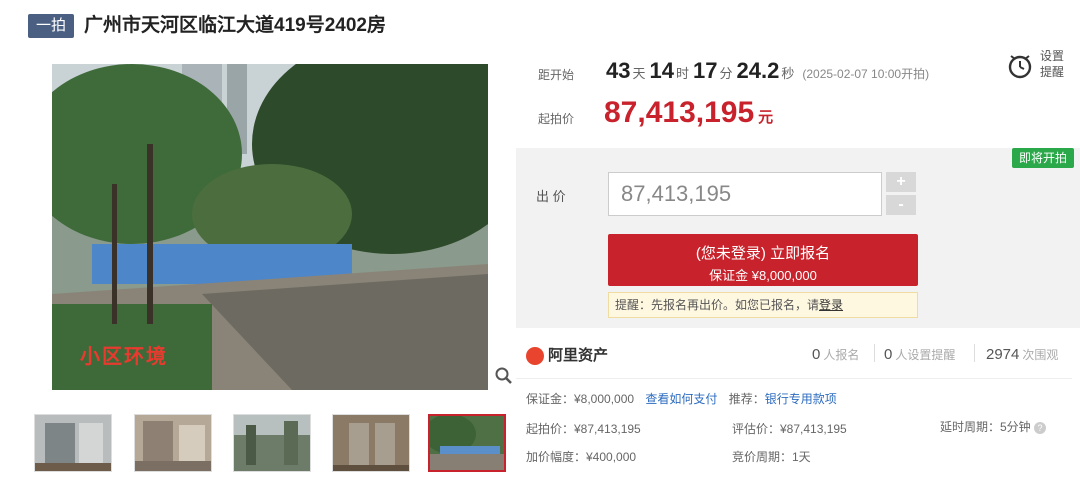 The image size is (1080, 501). I want to click on countdown-hours: 14, so click(661, 70).